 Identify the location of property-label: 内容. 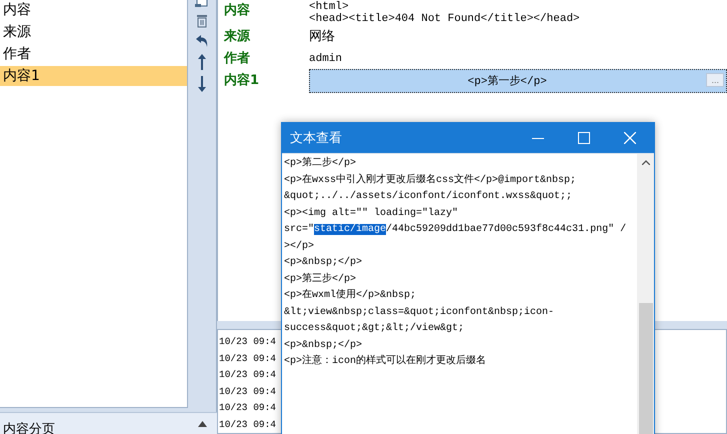
(237, 11).